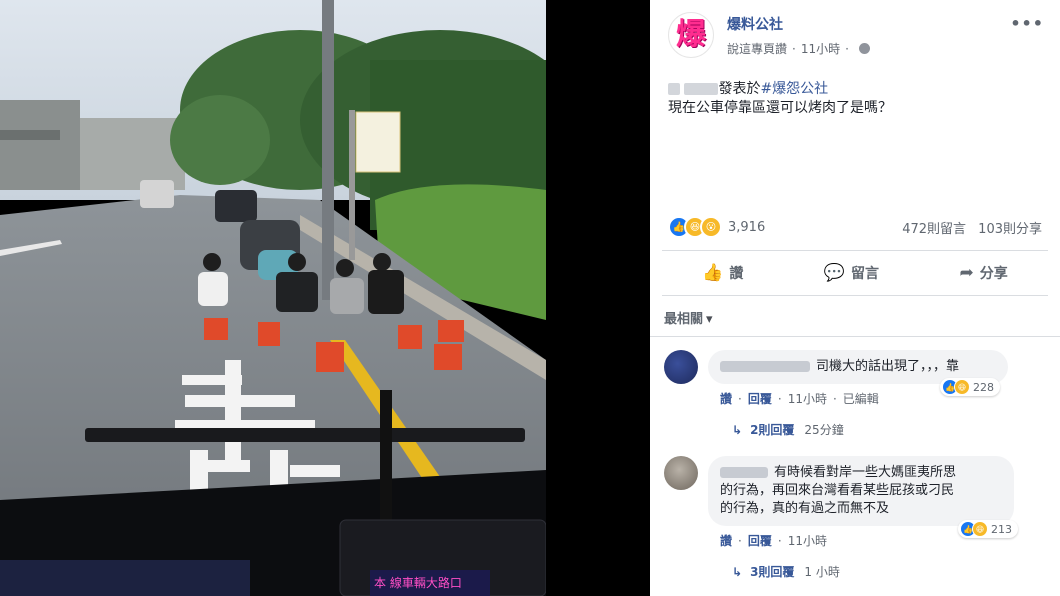 The image size is (1060, 596). I want to click on post-author-line: 發表於#爆怨公社, so click(855, 89).